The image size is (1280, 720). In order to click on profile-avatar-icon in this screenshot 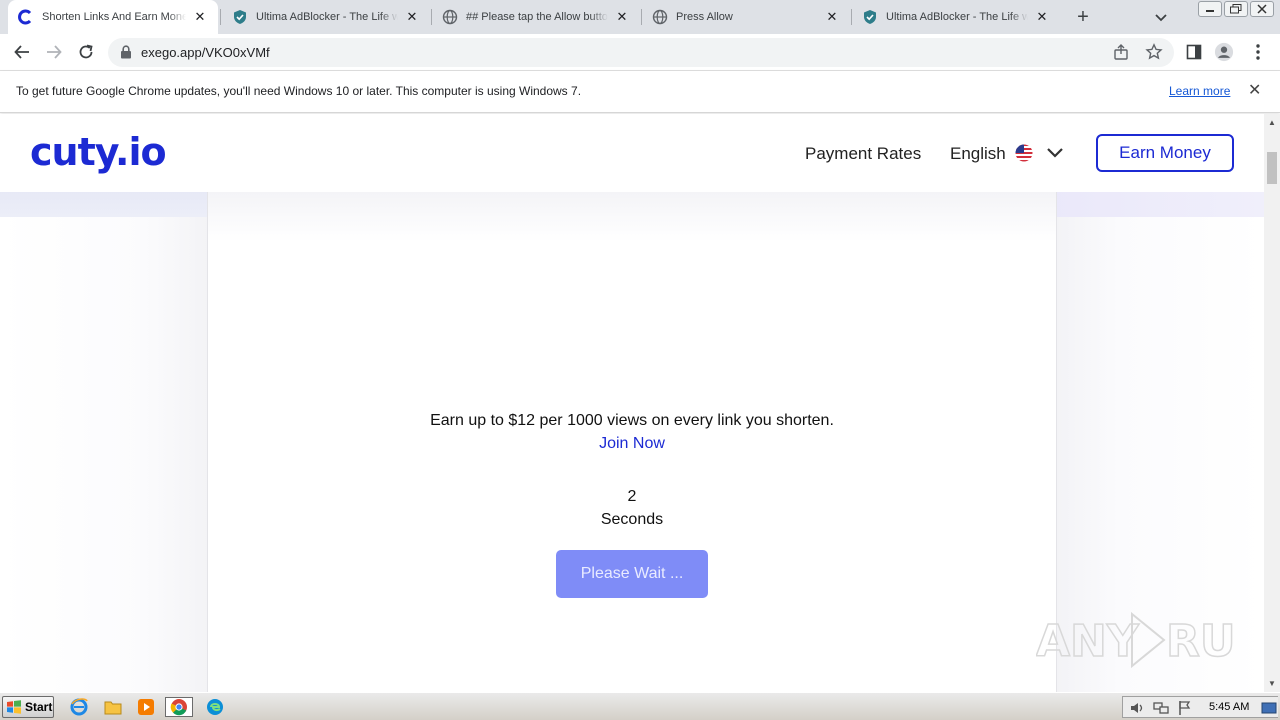, I will do `click(1224, 52)`.